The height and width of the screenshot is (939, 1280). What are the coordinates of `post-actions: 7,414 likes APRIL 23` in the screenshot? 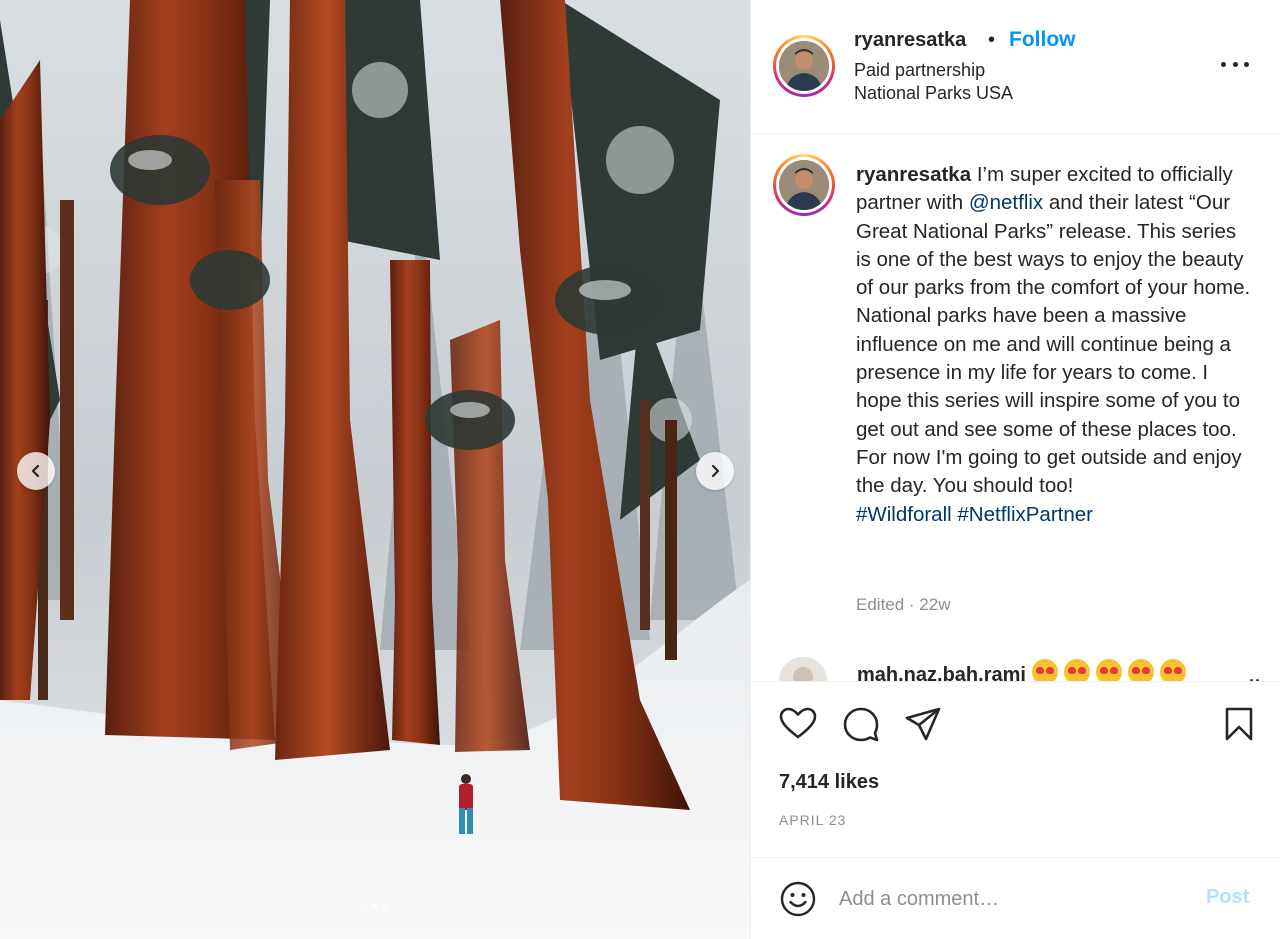 It's located at (1015, 769).